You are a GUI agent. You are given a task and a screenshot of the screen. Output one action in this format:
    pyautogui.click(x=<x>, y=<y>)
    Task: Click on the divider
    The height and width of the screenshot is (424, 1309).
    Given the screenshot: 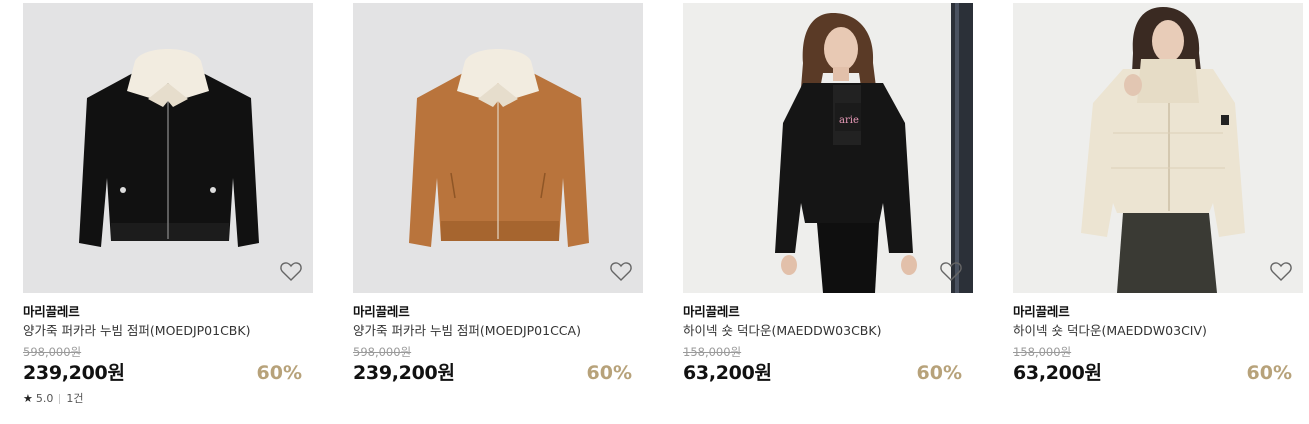 What is the action you would take?
    pyautogui.click(x=60, y=399)
    